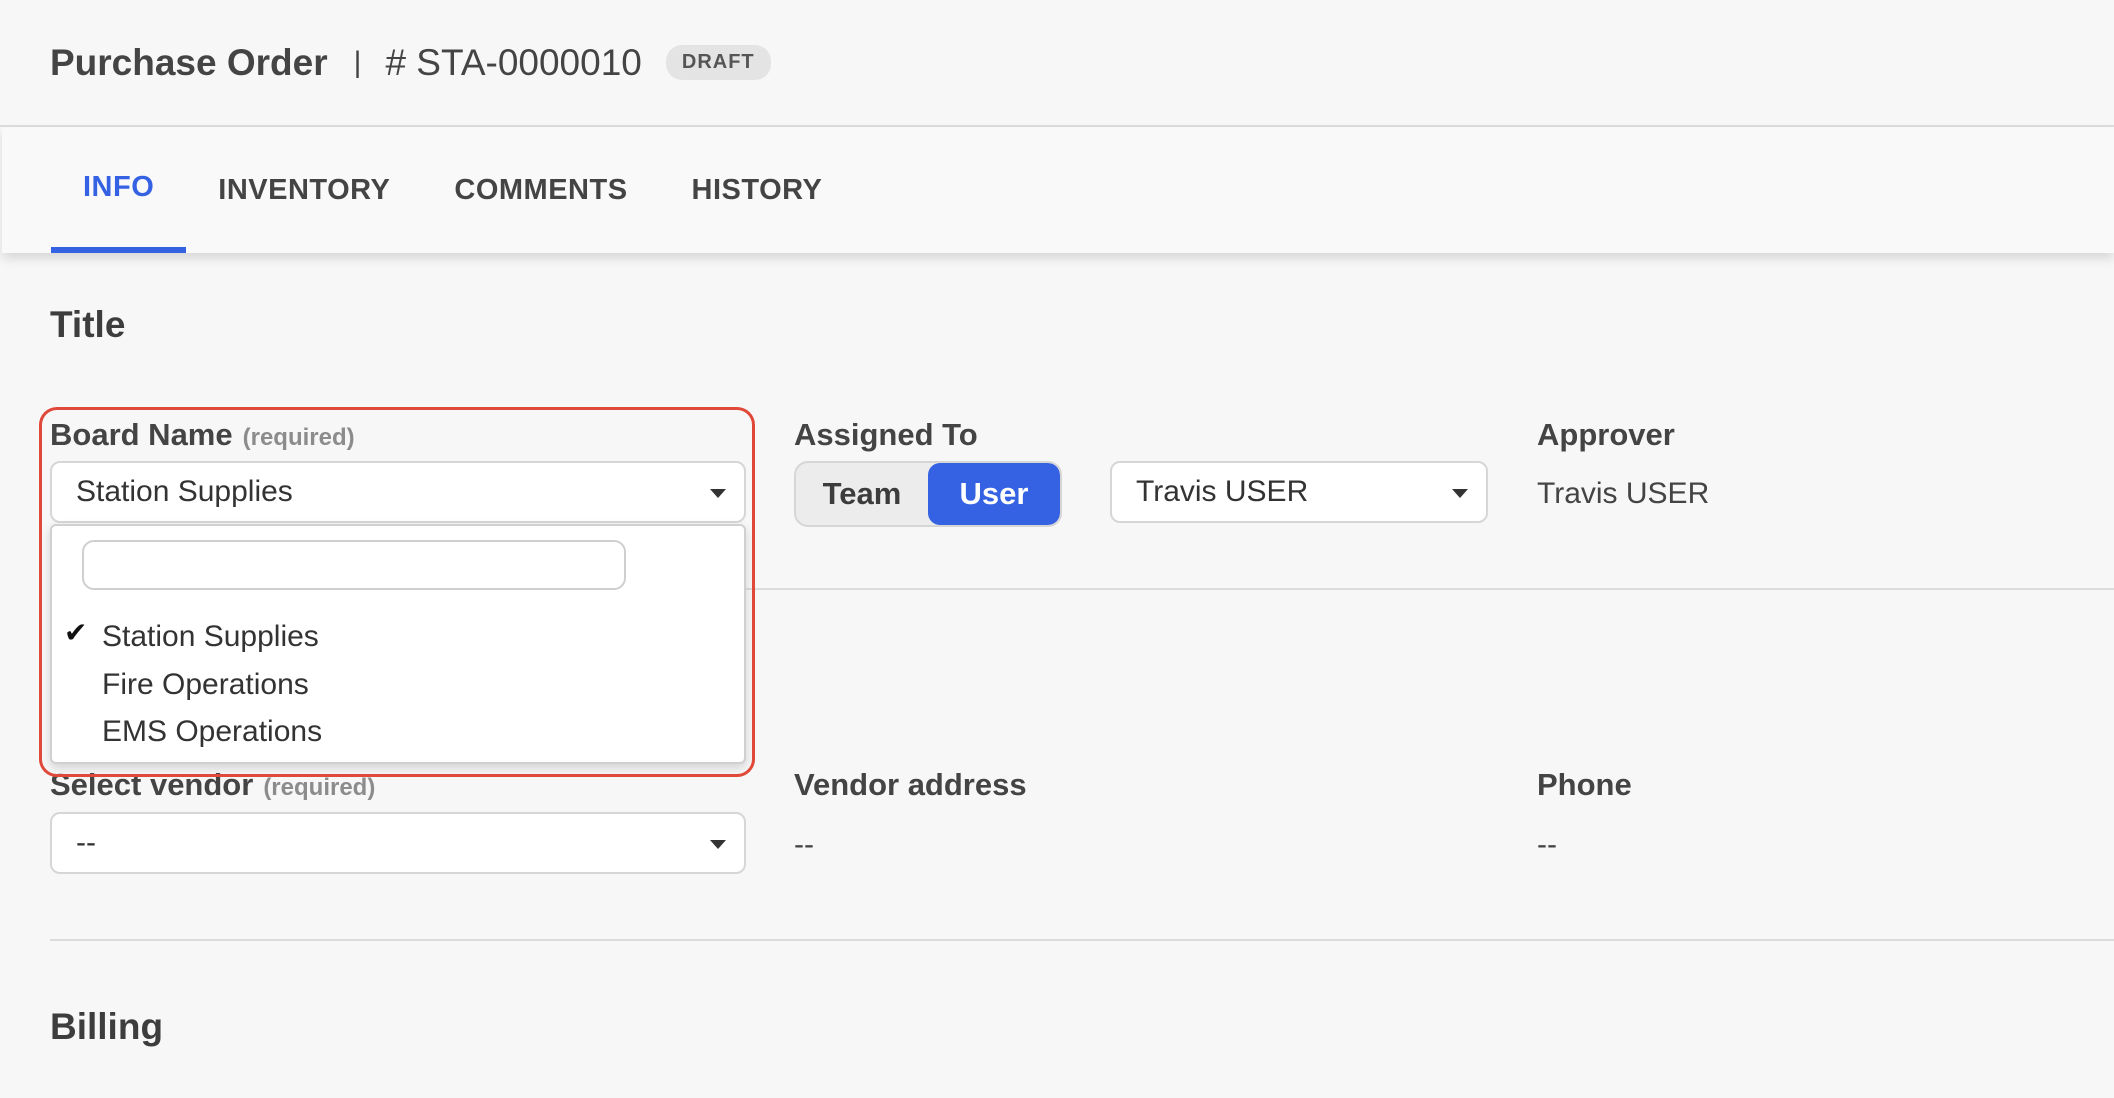 Image resolution: width=2114 pixels, height=1098 pixels. What do you see at coordinates (76, 632) in the screenshot?
I see `checkmark-icon: ✔` at bounding box center [76, 632].